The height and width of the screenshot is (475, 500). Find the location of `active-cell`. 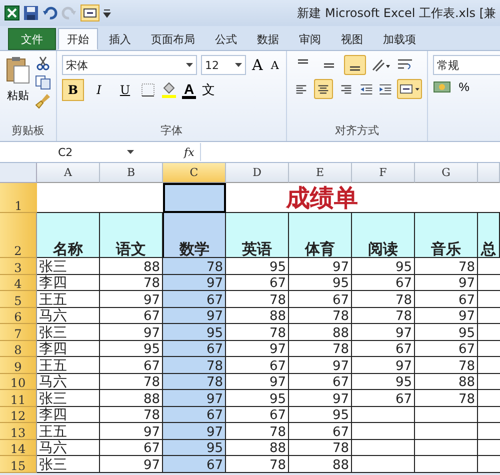

active-cell is located at coordinates (194, 198).